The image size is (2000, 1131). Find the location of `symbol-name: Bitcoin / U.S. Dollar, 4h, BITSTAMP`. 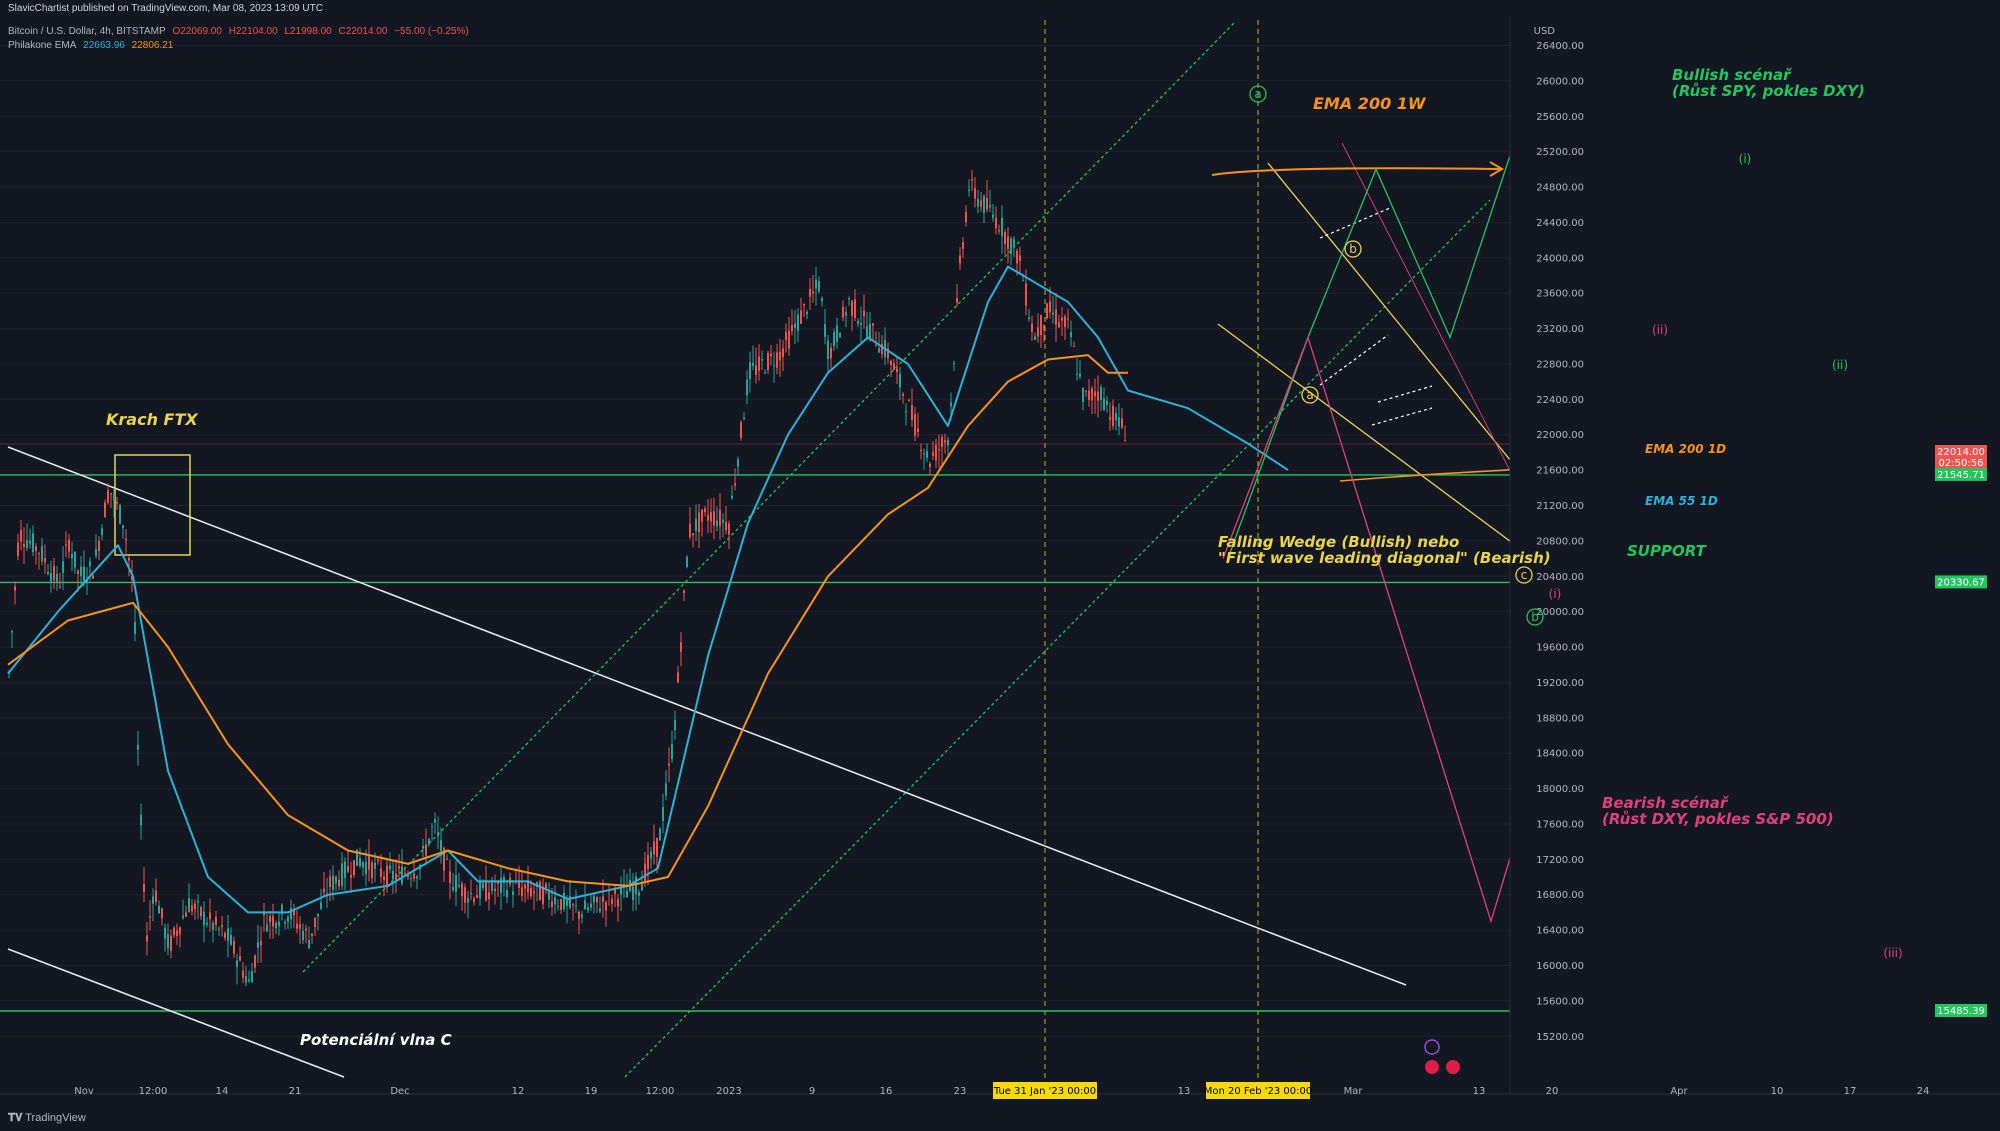

symbol-name: Bitcoin / U.S. Dollar, 4h, BITSTAMP is located at coordinates (87, 31).